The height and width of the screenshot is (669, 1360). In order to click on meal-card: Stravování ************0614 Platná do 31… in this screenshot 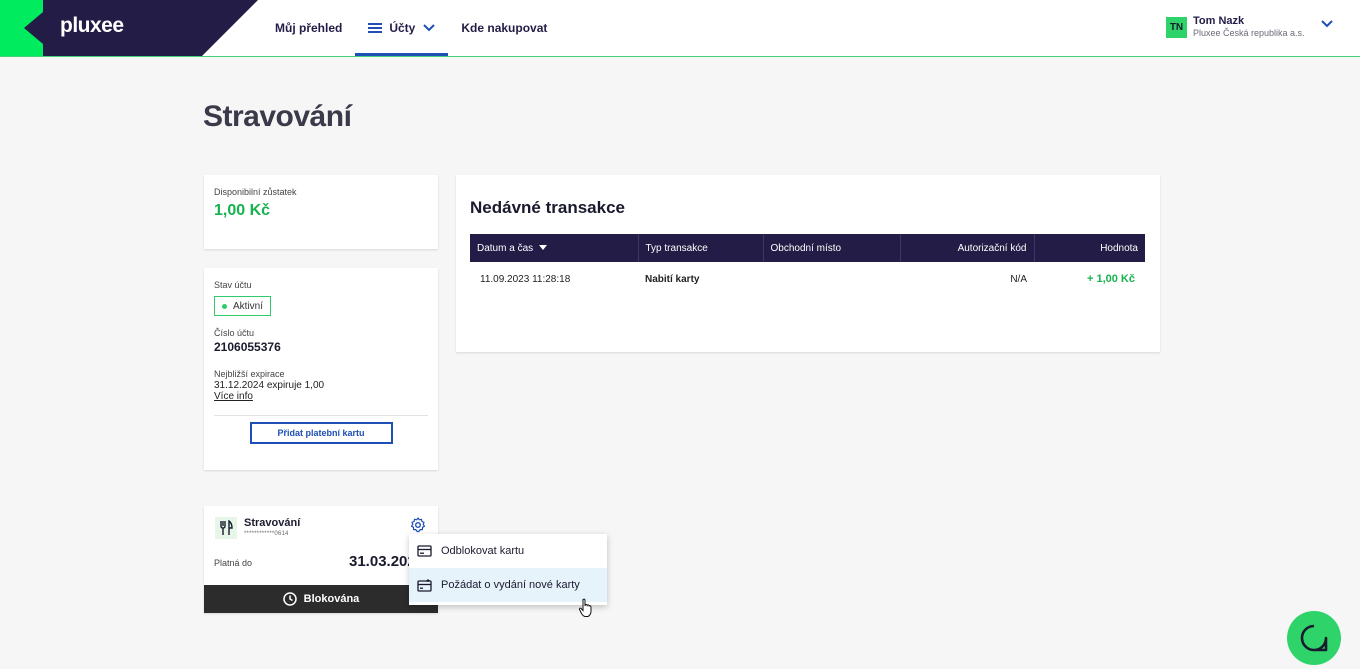, I will do `click(321, 559)`.